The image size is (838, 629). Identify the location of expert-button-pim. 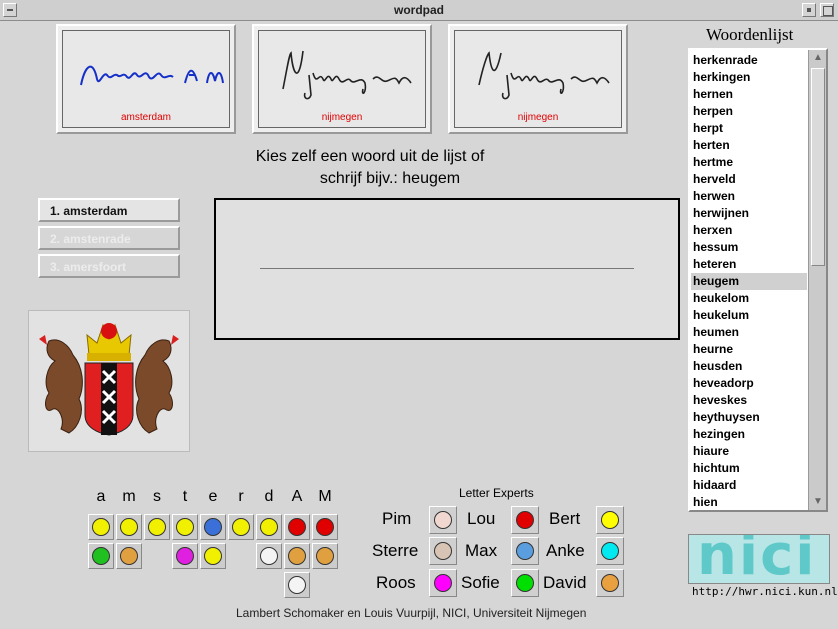
(443, 520).